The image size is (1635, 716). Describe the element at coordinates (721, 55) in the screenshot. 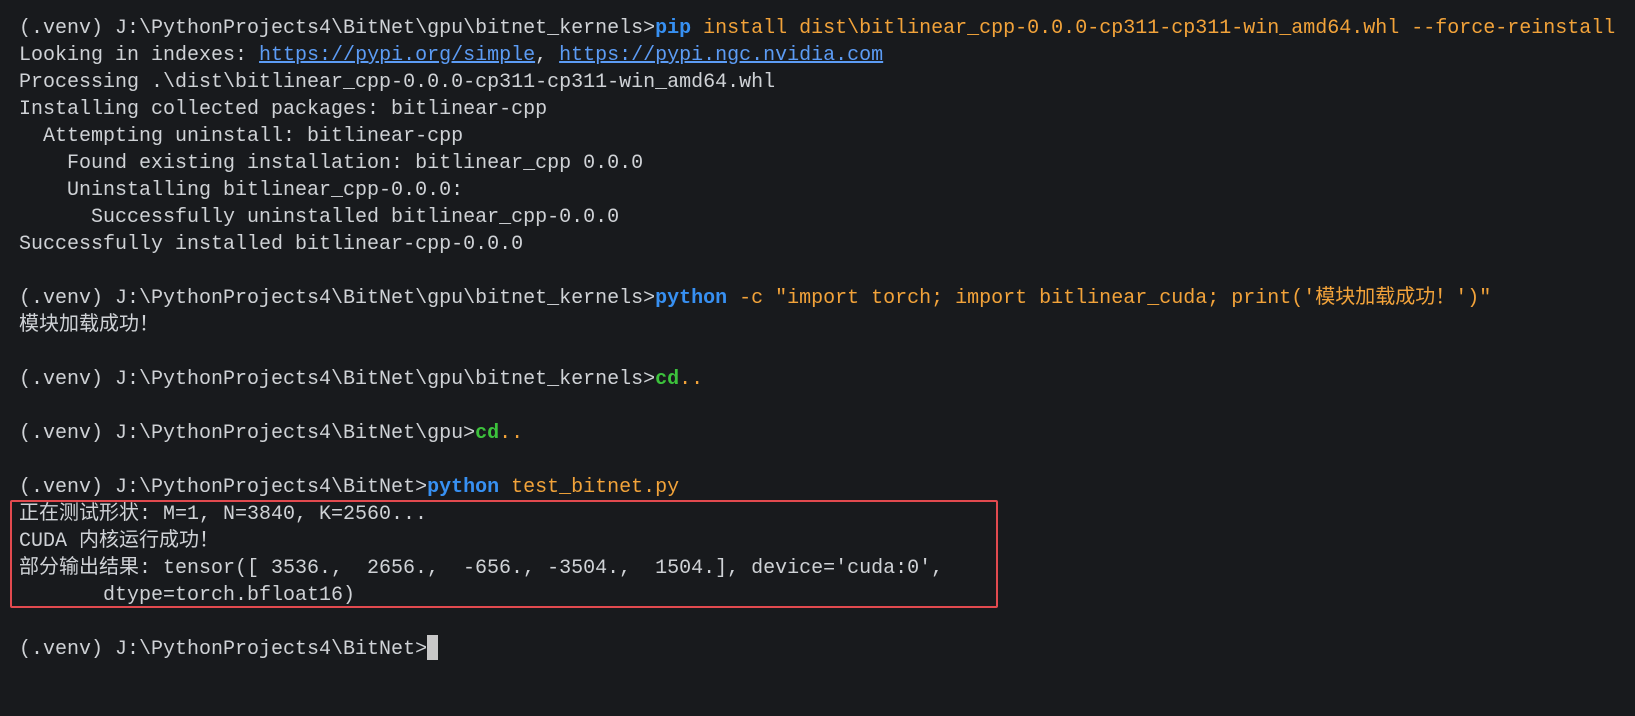

I see `index-url-link: https://pypi.ngc.nvidia.com` at that location.